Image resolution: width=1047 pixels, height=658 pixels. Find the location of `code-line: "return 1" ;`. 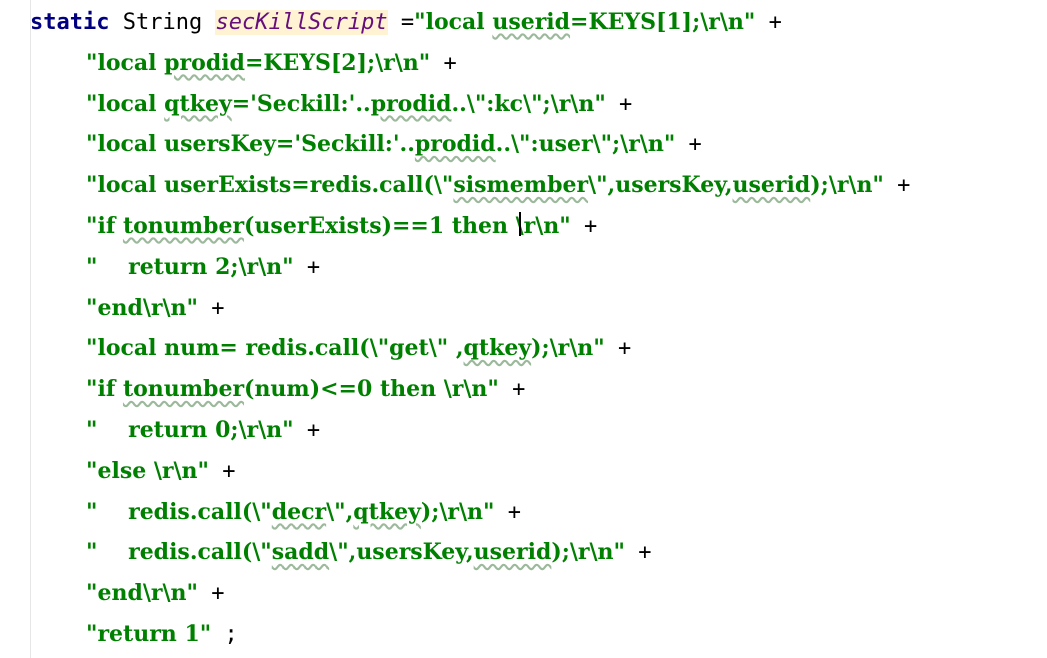

code-line: "return 1" ; is located at coordinates (162, 634).